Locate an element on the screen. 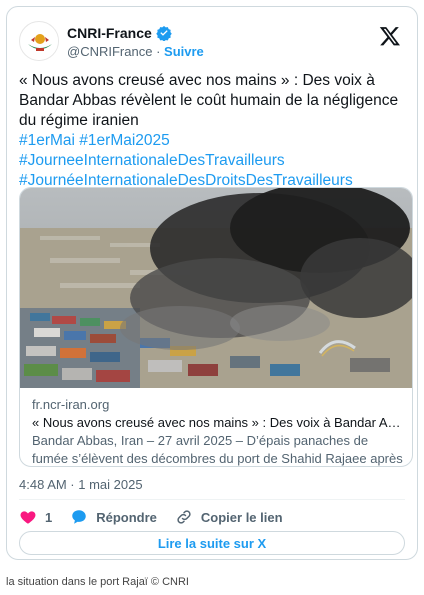  like-count: 1 is located at coordinates (49, 517).